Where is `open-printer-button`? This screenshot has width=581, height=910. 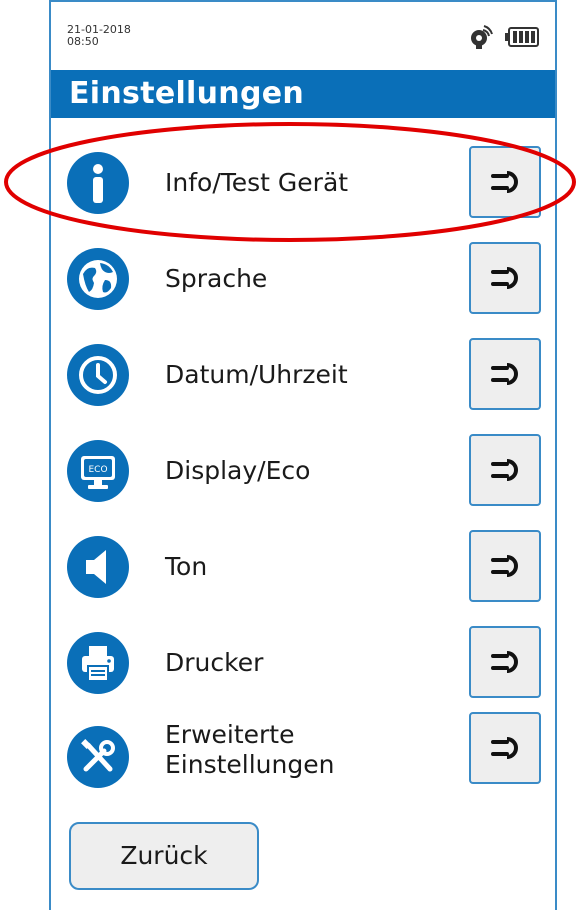 open-printer-button is located at coordinates (505, 662).